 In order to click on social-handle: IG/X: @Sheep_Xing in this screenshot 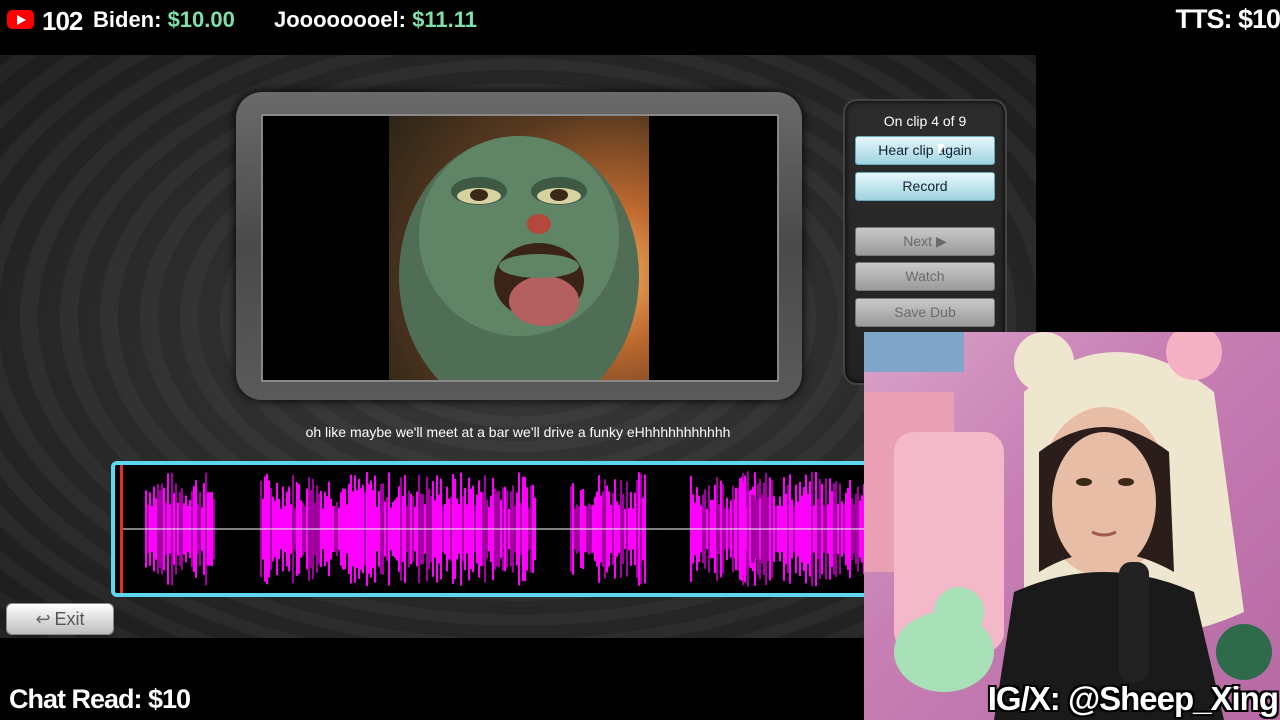, I will do `click(1133, 698)`.